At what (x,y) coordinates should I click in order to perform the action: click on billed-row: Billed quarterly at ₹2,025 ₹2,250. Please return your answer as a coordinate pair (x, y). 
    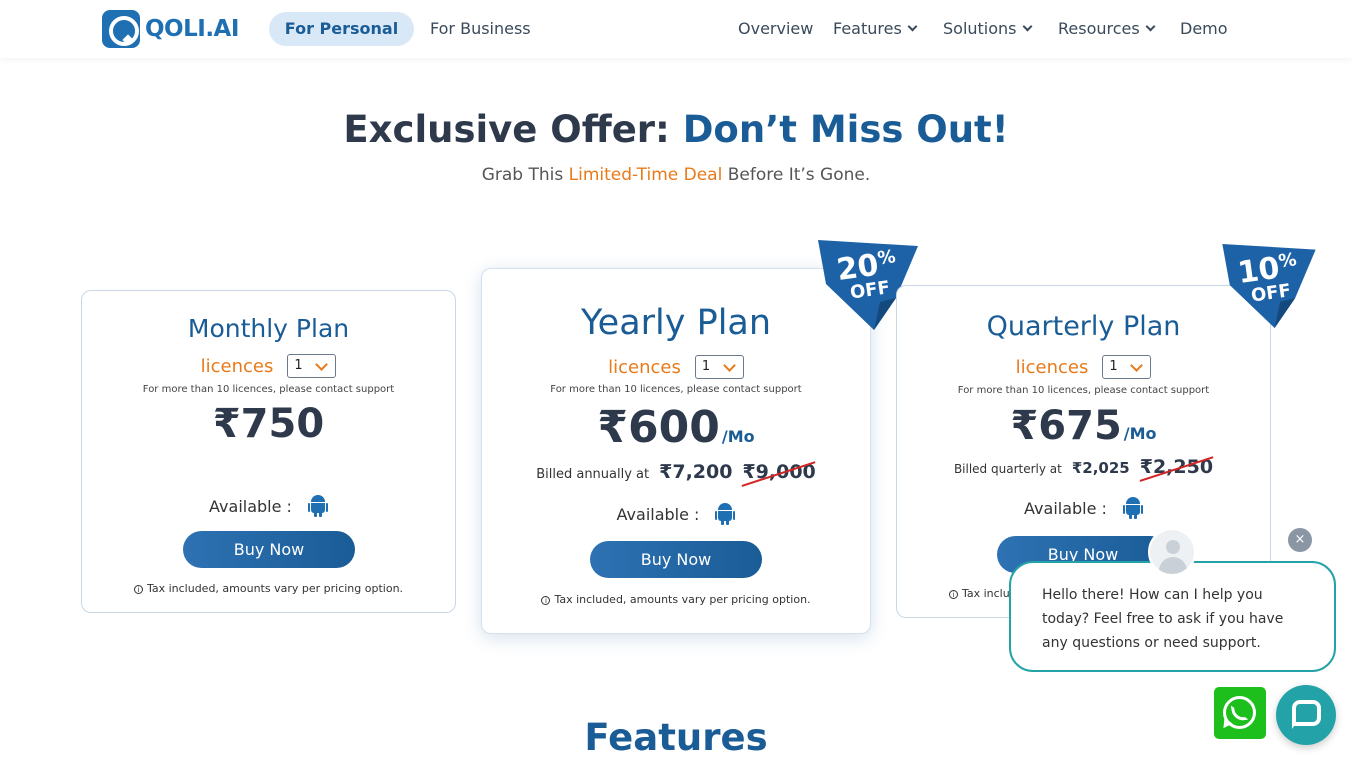
    Looking at the image, I should click on (1083, 467).